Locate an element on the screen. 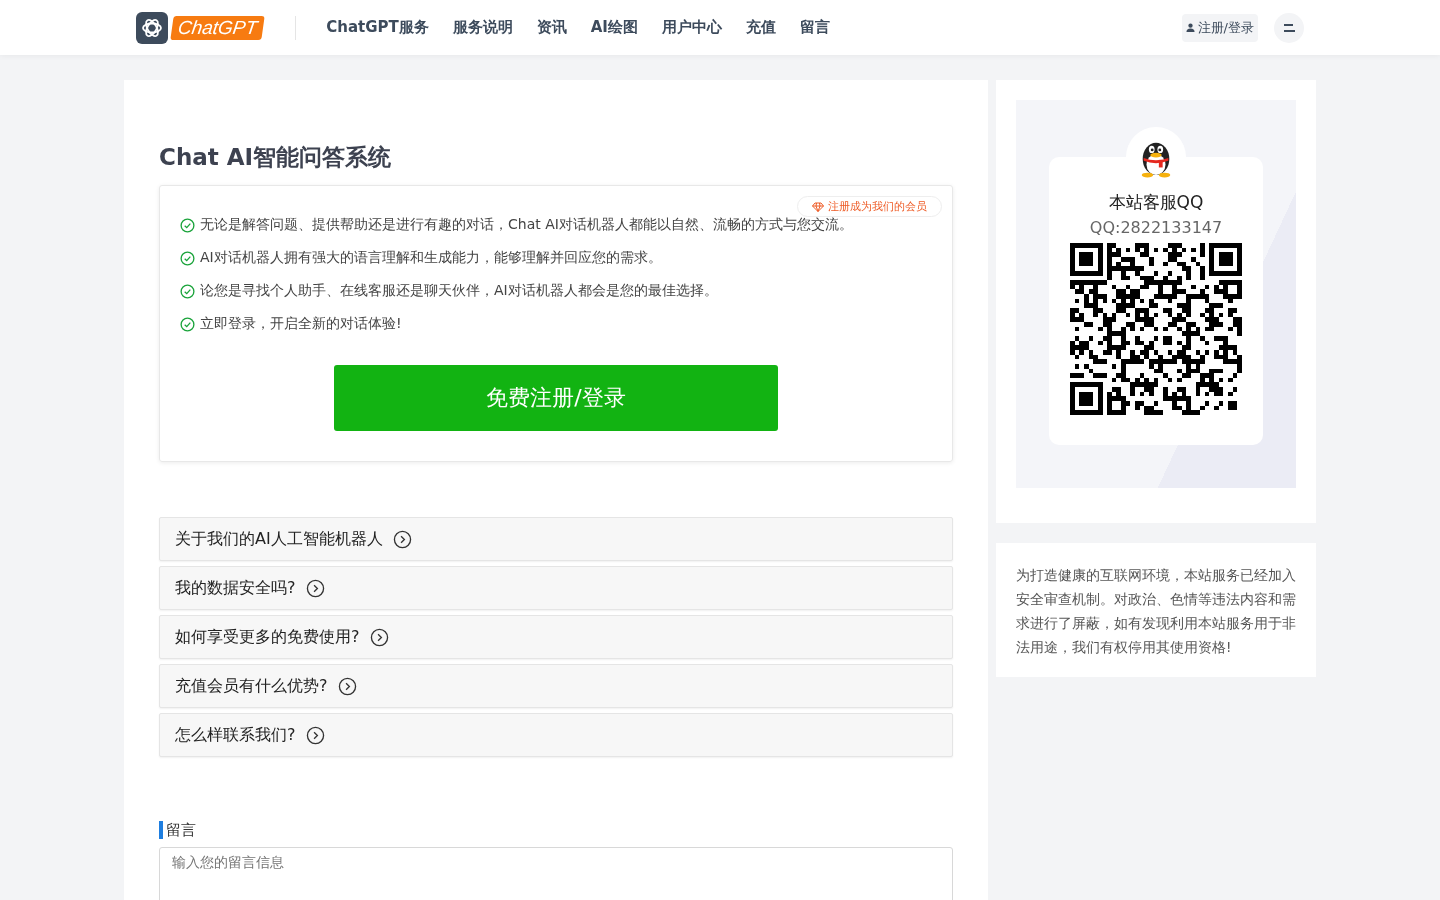  section-title: Chat AI智能问答系统 is located at coordinates (276, 157).